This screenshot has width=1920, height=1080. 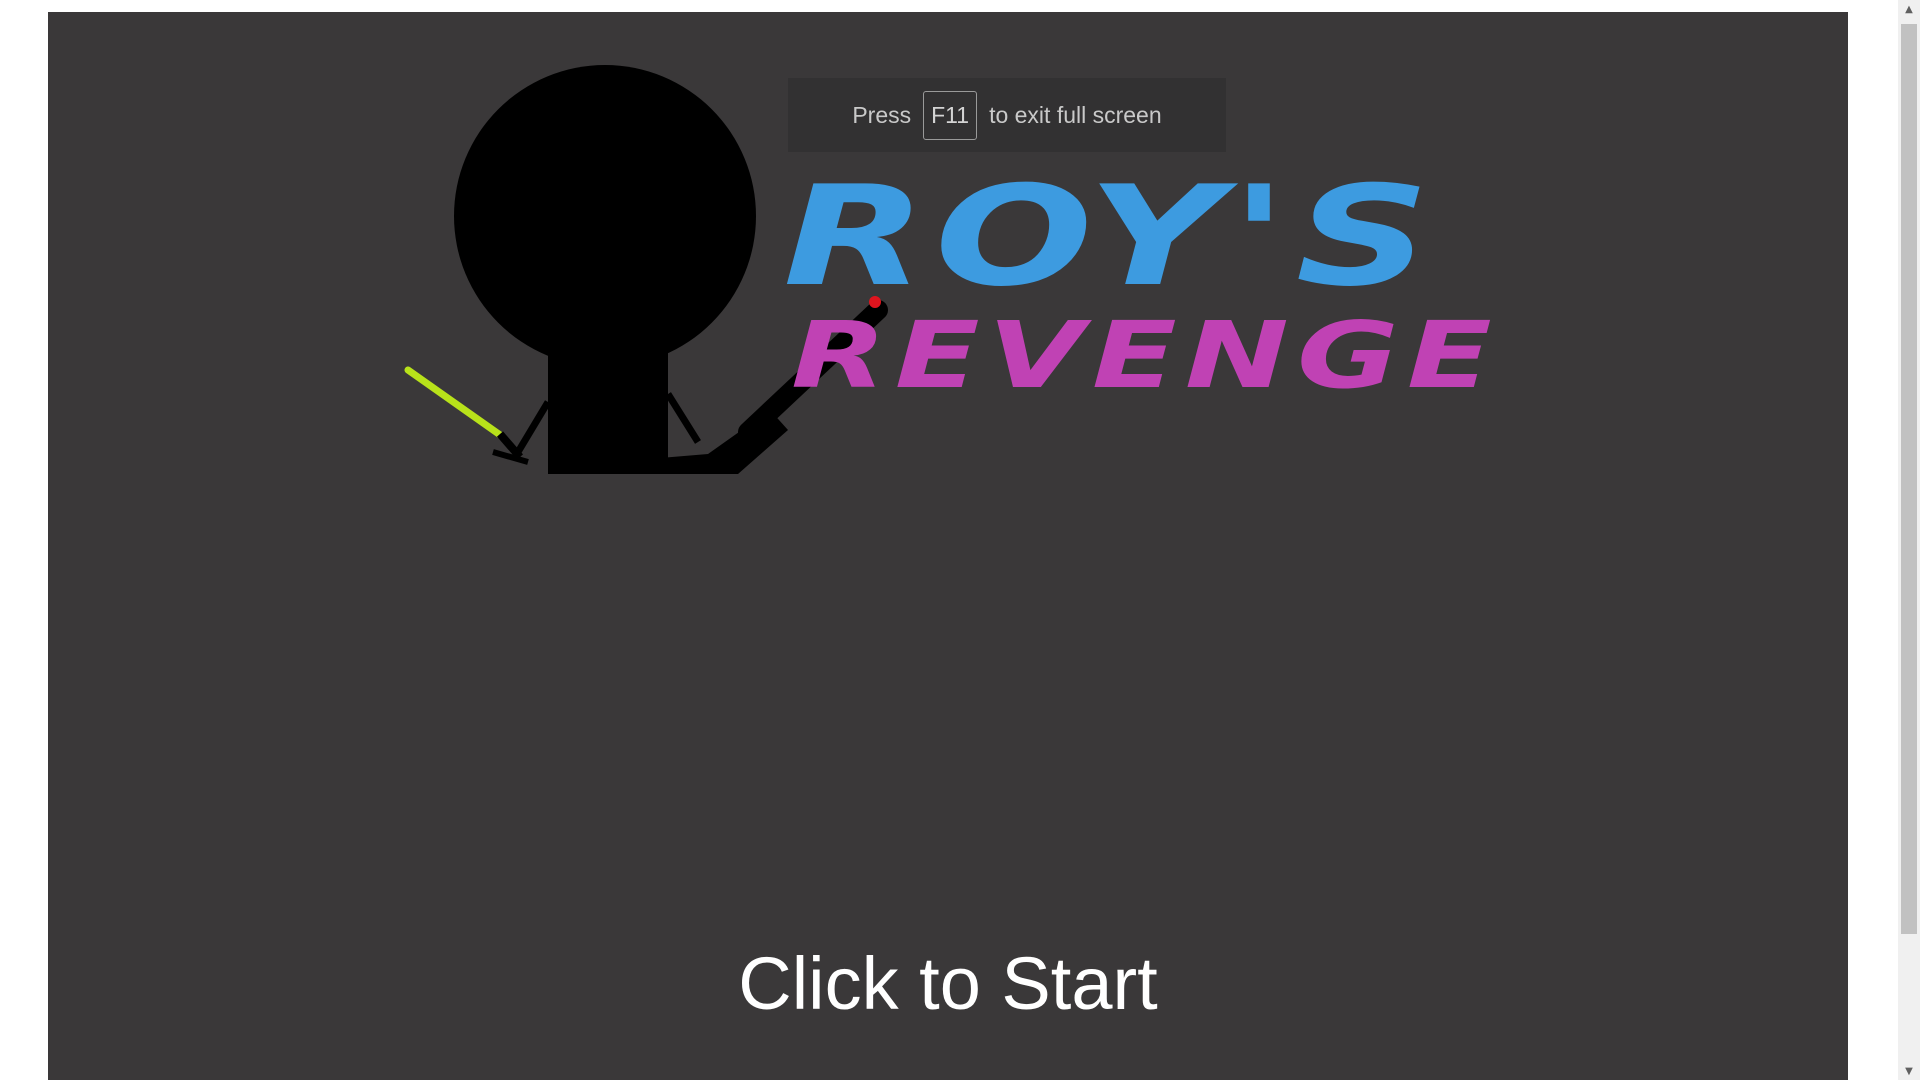 I want to click on notice-text-after: to exit full screen, so click(x=1075, y=114).